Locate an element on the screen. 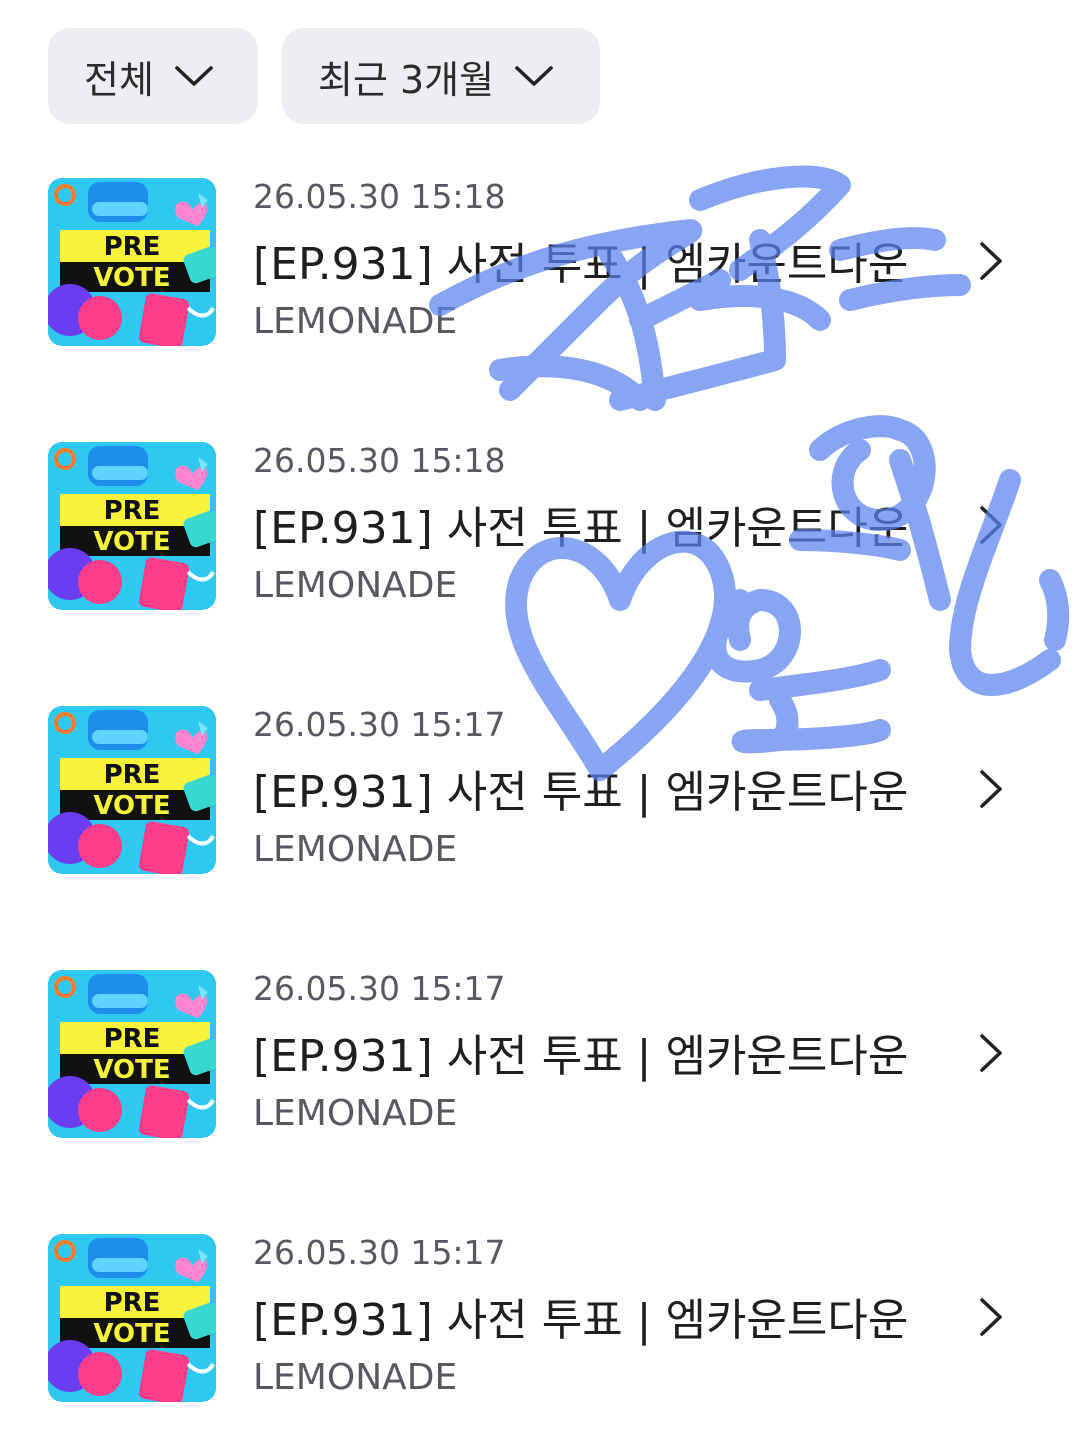 The width and height of the screenshot is (1080, 1453). category-filter-dropdown: 전체 is located at coordinates (153, 76).